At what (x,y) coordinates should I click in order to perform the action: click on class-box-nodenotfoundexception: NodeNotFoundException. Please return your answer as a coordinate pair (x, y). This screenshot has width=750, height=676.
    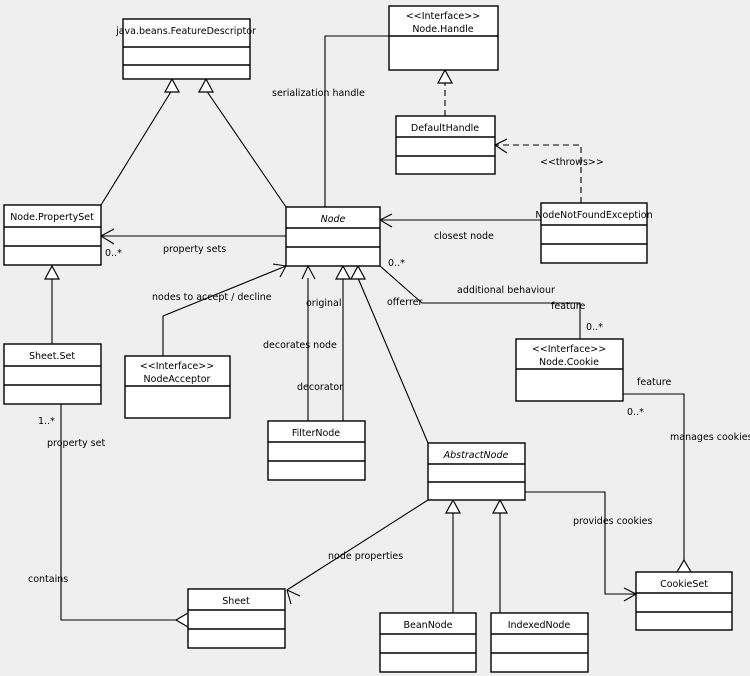
    Looking at the image, I should click on (594, 233).